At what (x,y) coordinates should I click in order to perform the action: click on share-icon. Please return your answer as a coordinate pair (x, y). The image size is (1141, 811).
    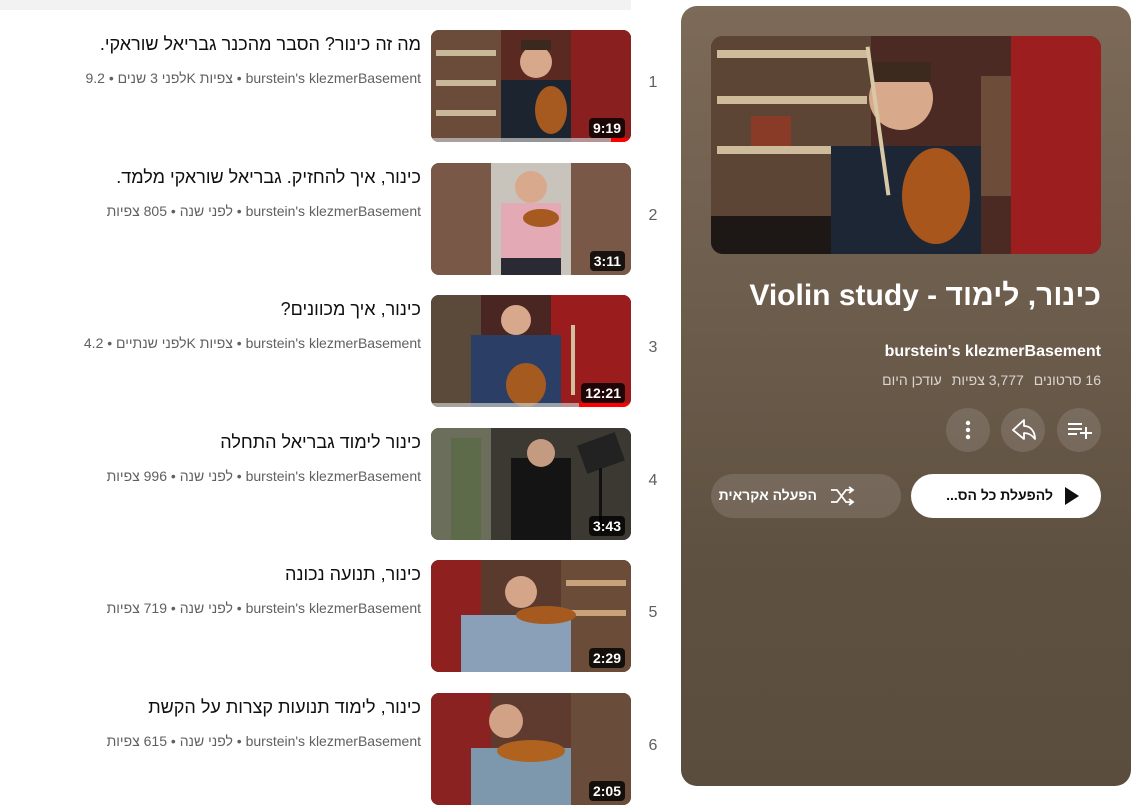
    Looking at the image, I should click on (1024, 429).